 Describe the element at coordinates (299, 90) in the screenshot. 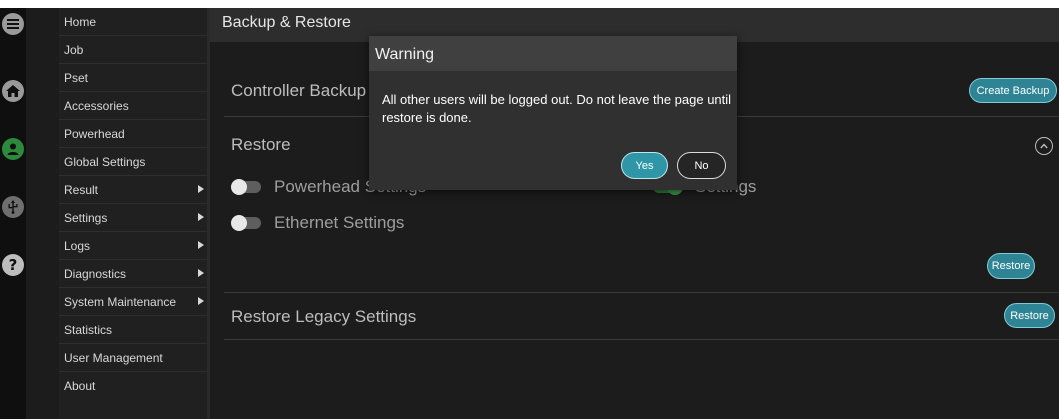

I see `controller-backup-title: Controller Backup` at that location.